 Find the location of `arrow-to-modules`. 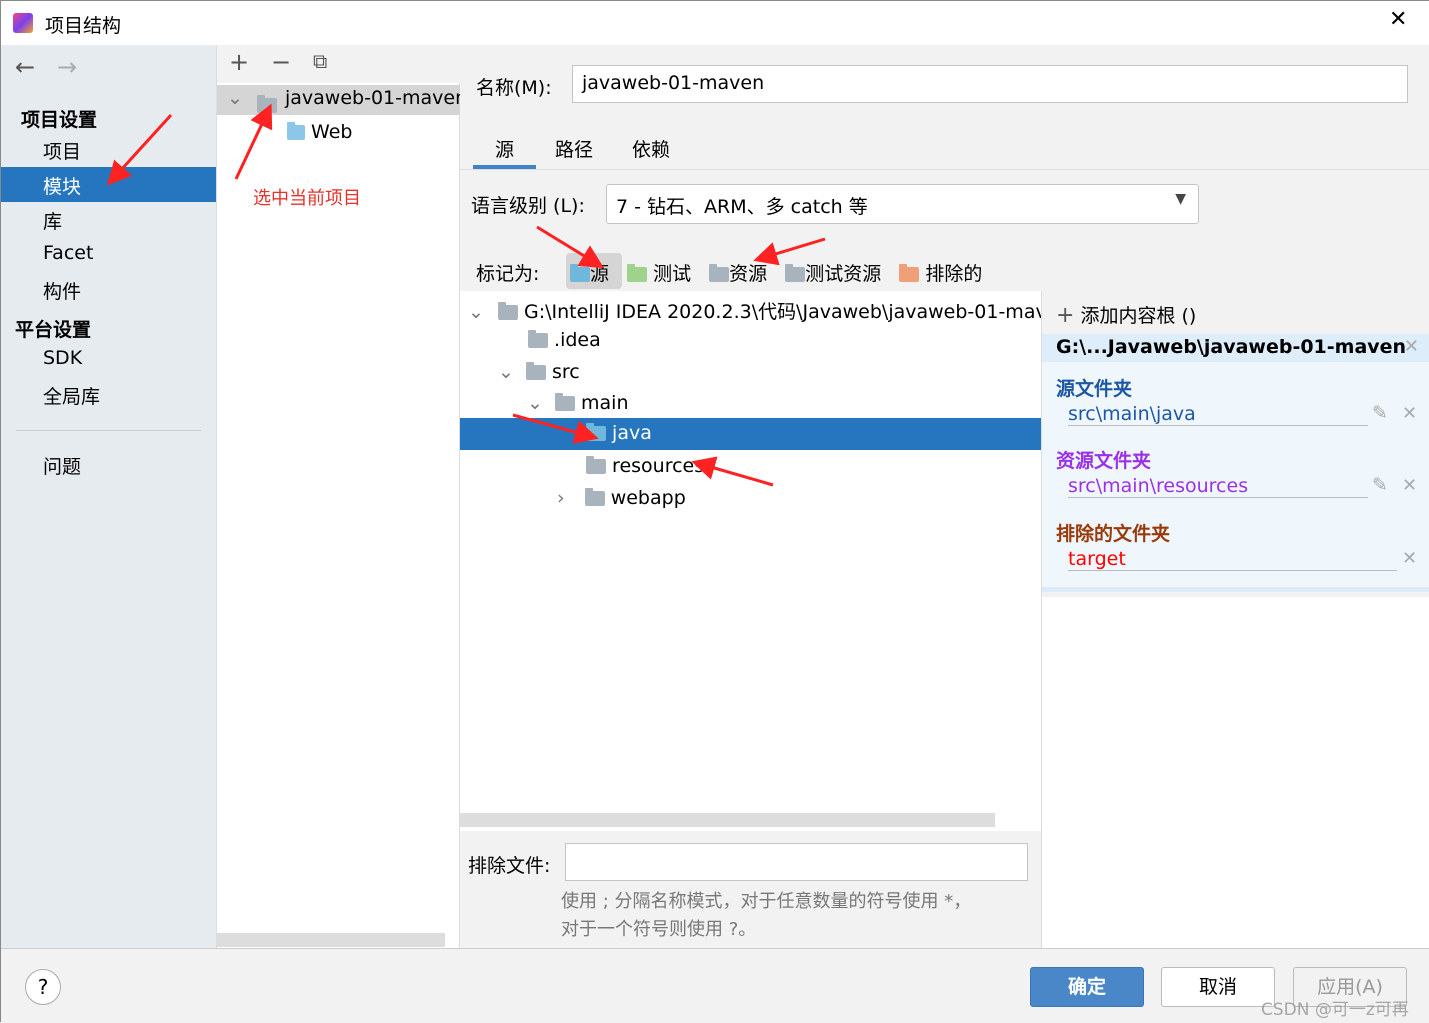

arrow-to-modules is located at coordinates (139, 149).